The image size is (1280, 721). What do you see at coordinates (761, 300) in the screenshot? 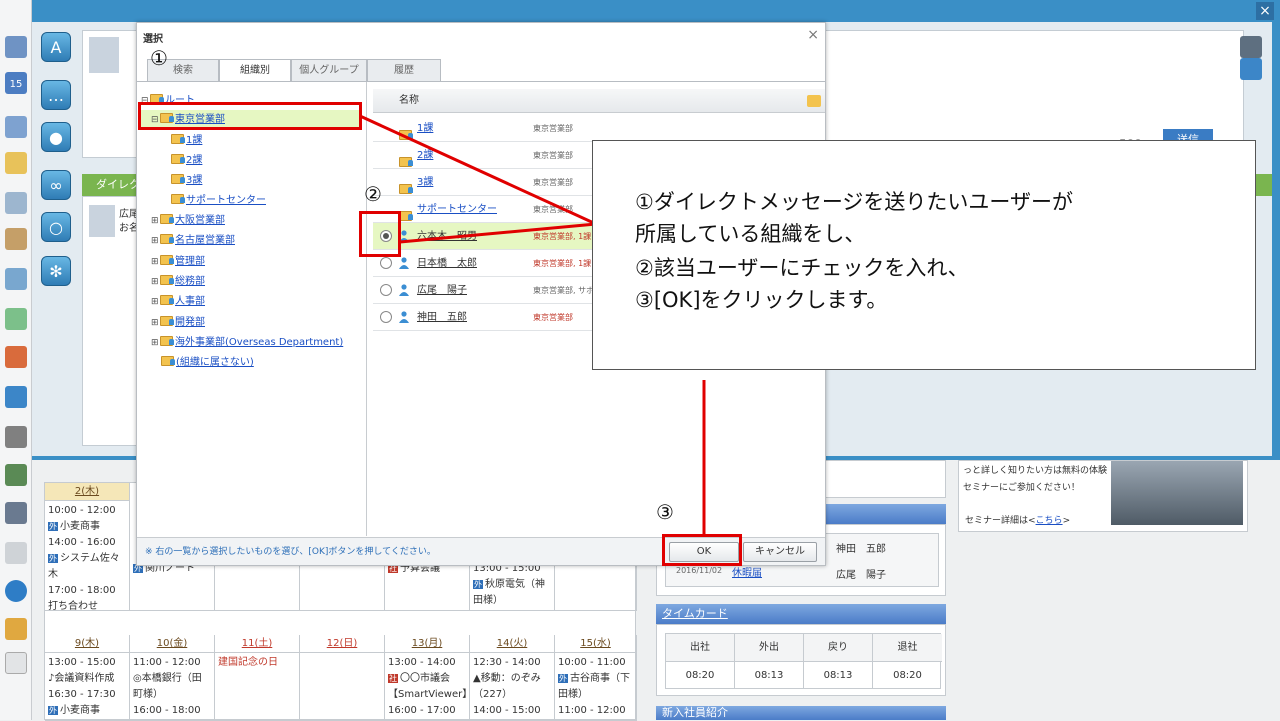
I see `callout-line-4: ③[OK]をクリックします。` at bounding box center [761, 300].